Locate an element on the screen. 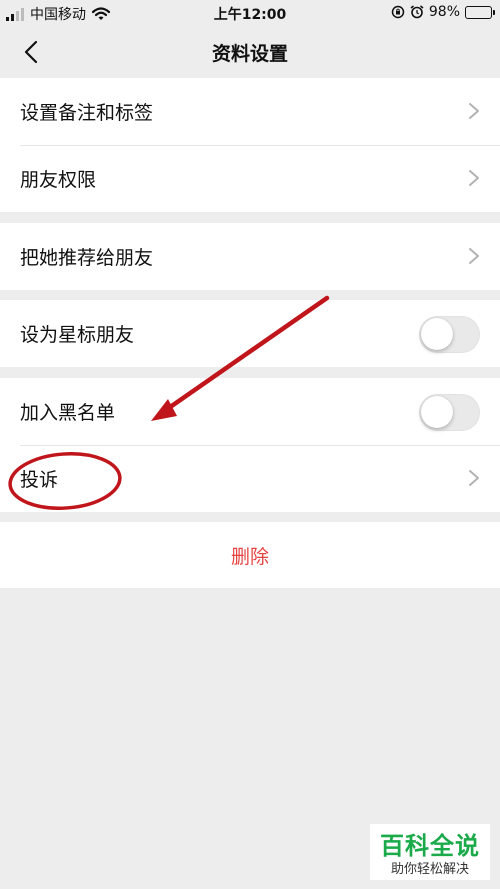 The height and width of the screenshot is (889, 500). page-title: 资料设置 is located at coordinates (249, 54).